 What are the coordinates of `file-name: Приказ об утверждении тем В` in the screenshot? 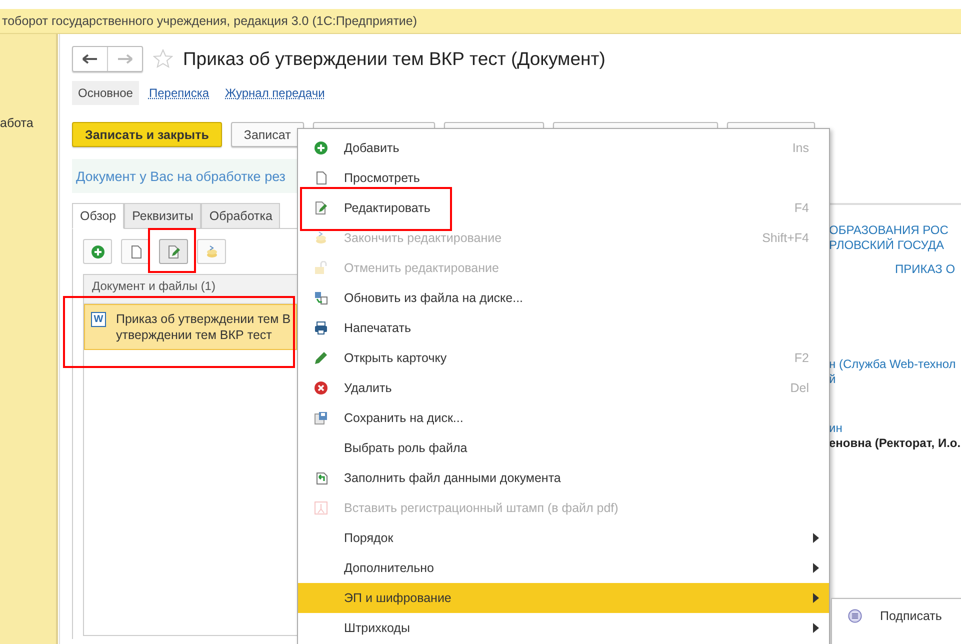 It's located at (203, 319).